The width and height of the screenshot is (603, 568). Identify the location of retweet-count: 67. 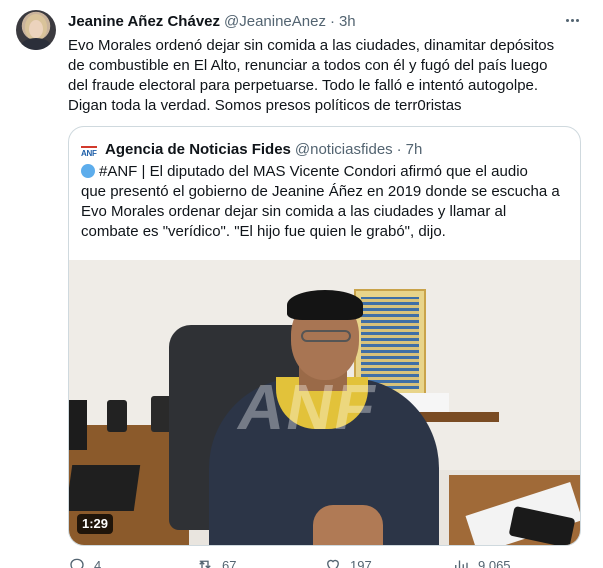
(229, 562).